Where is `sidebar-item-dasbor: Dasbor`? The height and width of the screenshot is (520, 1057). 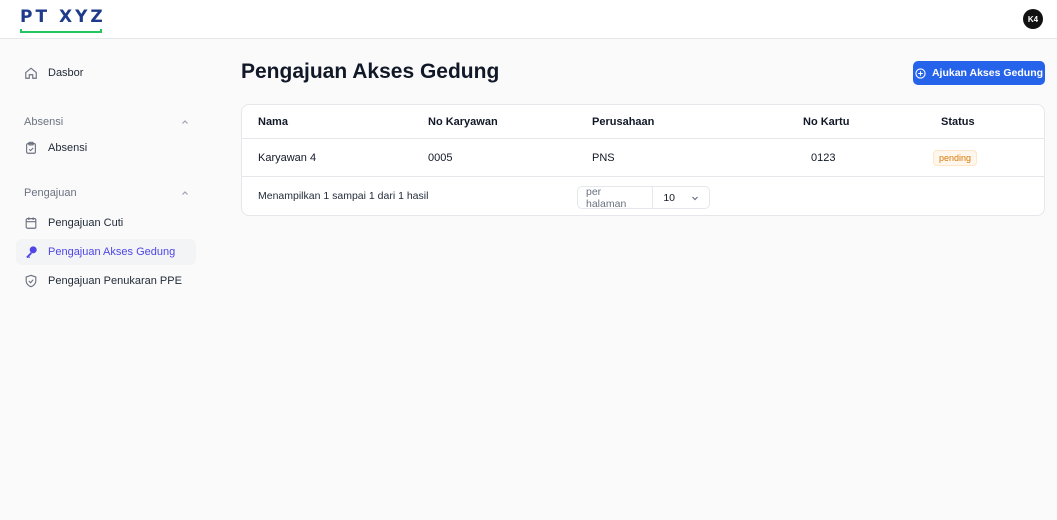 sidebar-item-dasbor: Dasbor is located at coordinates (106, 73).